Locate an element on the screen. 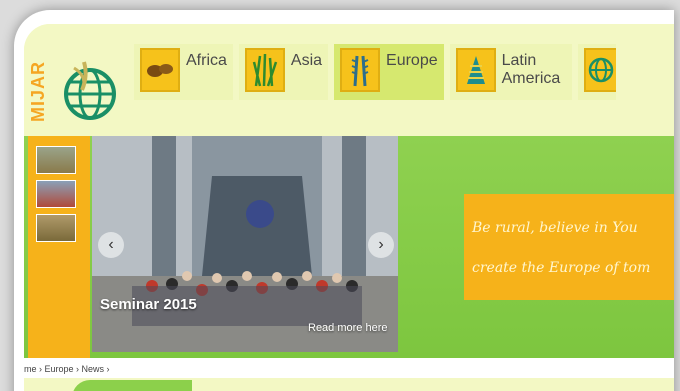 This screenshot has height=391, width=680. read-more-link: Read more here is located at coordinates (348, 328).